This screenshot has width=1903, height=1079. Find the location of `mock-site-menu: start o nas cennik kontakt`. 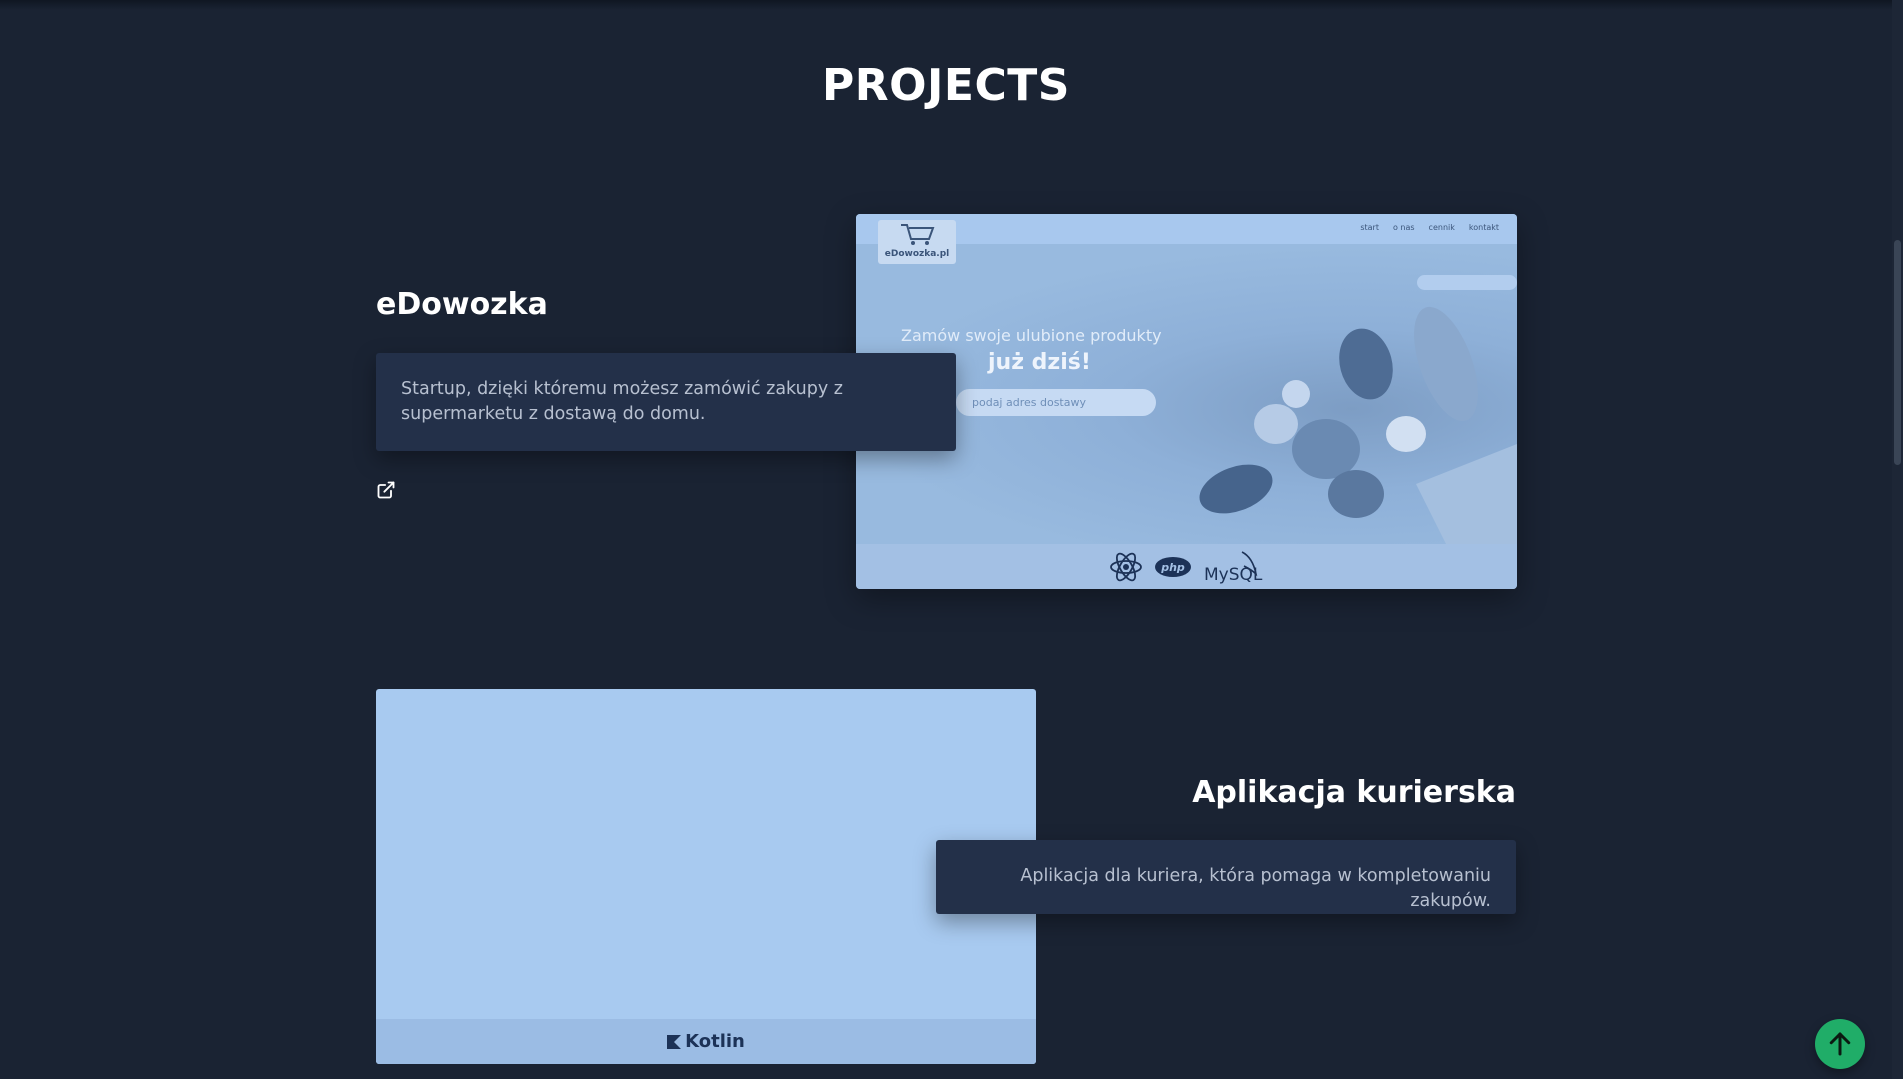

mock-site-menu: start o nas cennik kontakt is located at coordinates (1429, 227).